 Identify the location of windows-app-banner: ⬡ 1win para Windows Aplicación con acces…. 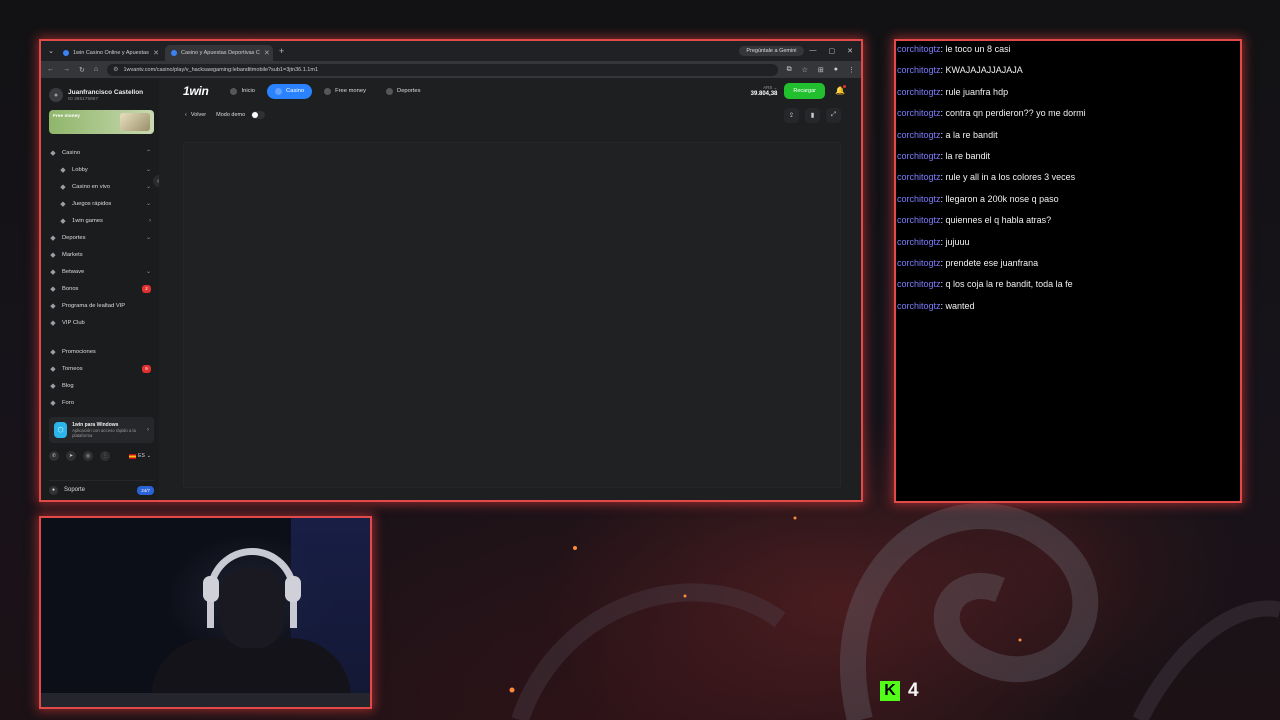
(101, 430).